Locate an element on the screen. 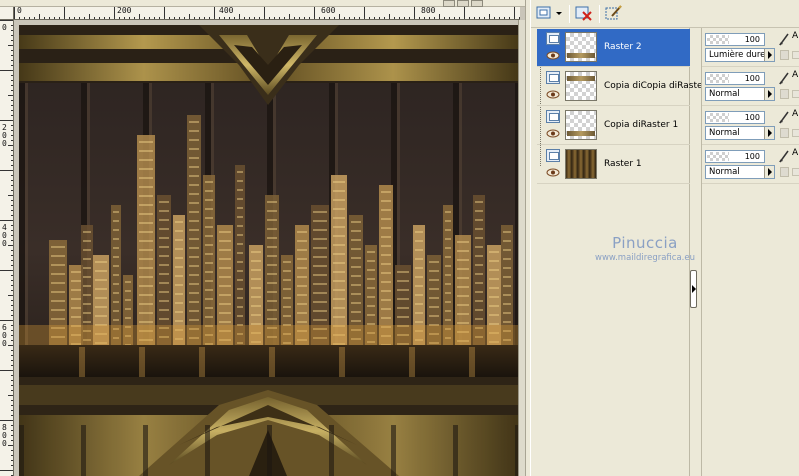 This screenshot has width=799, height=476. layer-name: Raster 1 is located at coordinates (623, 164).